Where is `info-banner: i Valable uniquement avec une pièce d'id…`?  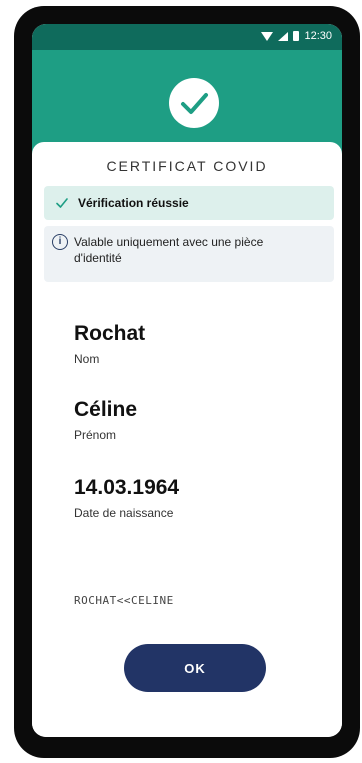
info-banner: i Valable uniquement avec une pièce d'id… is located at coordinates (189, 254).